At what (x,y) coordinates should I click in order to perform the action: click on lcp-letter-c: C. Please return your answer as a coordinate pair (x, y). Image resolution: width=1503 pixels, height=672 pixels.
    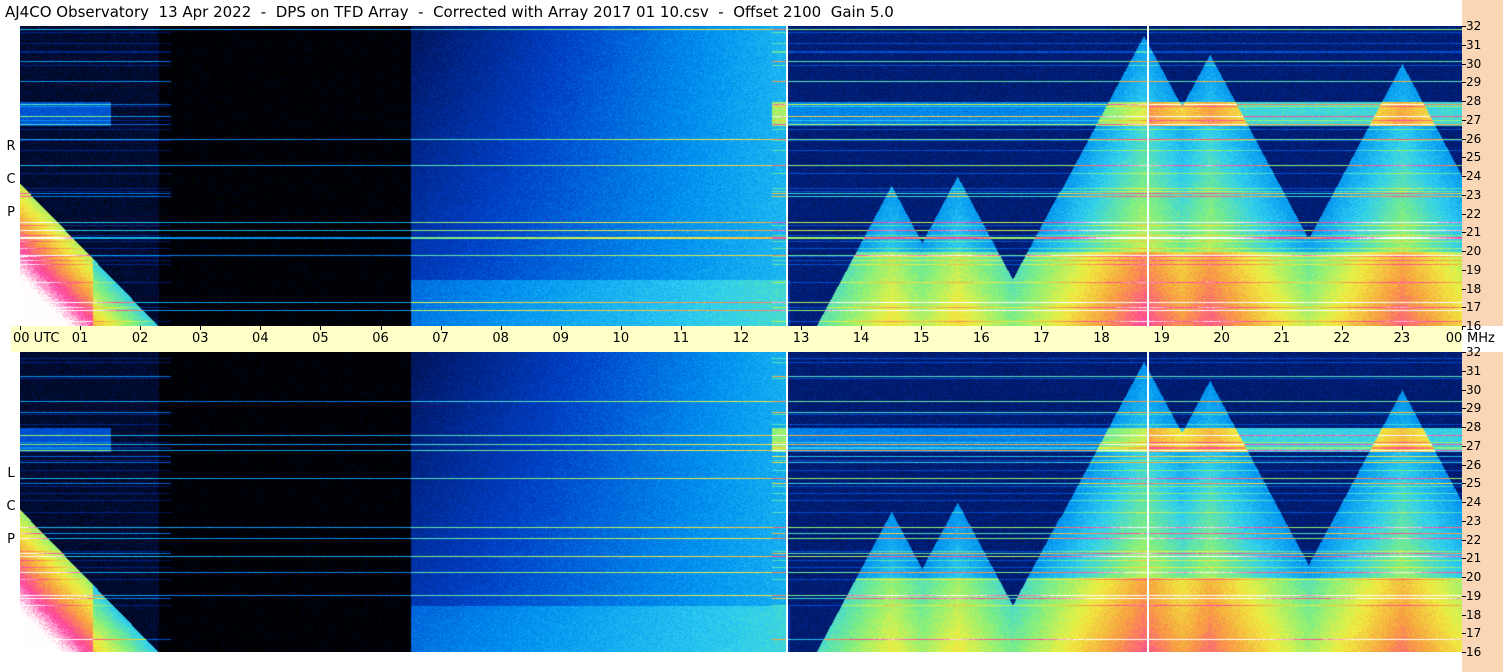
    Looking at the image, I should click on (11, 506).